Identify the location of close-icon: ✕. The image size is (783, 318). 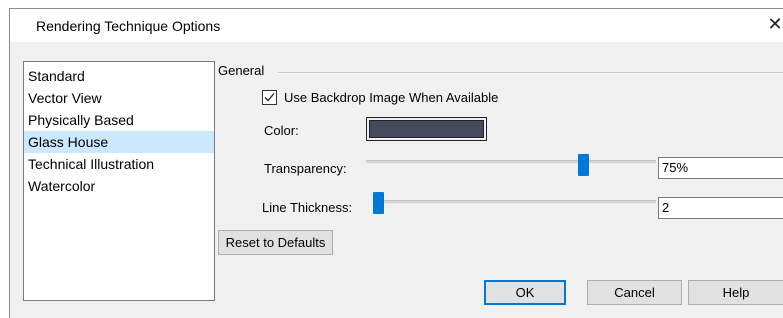
(774, 24).